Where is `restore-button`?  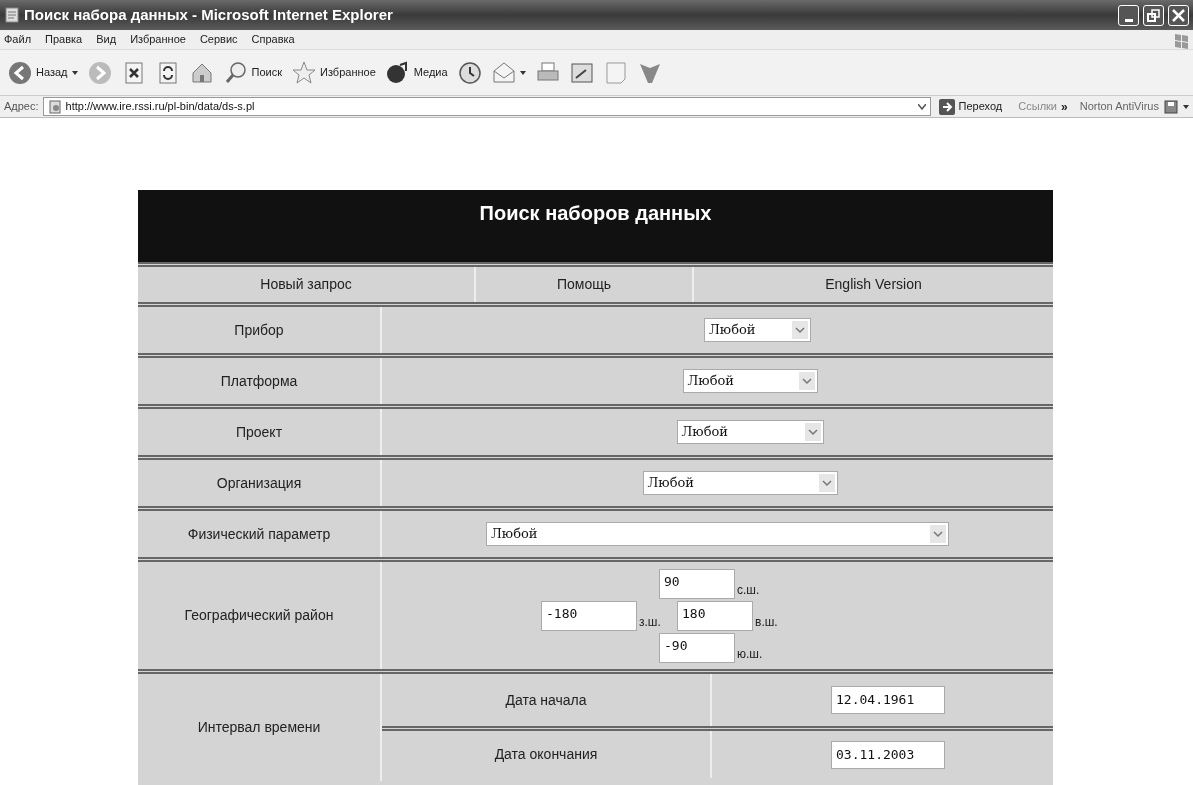
restore-button is located at coordinates (1153, 15).